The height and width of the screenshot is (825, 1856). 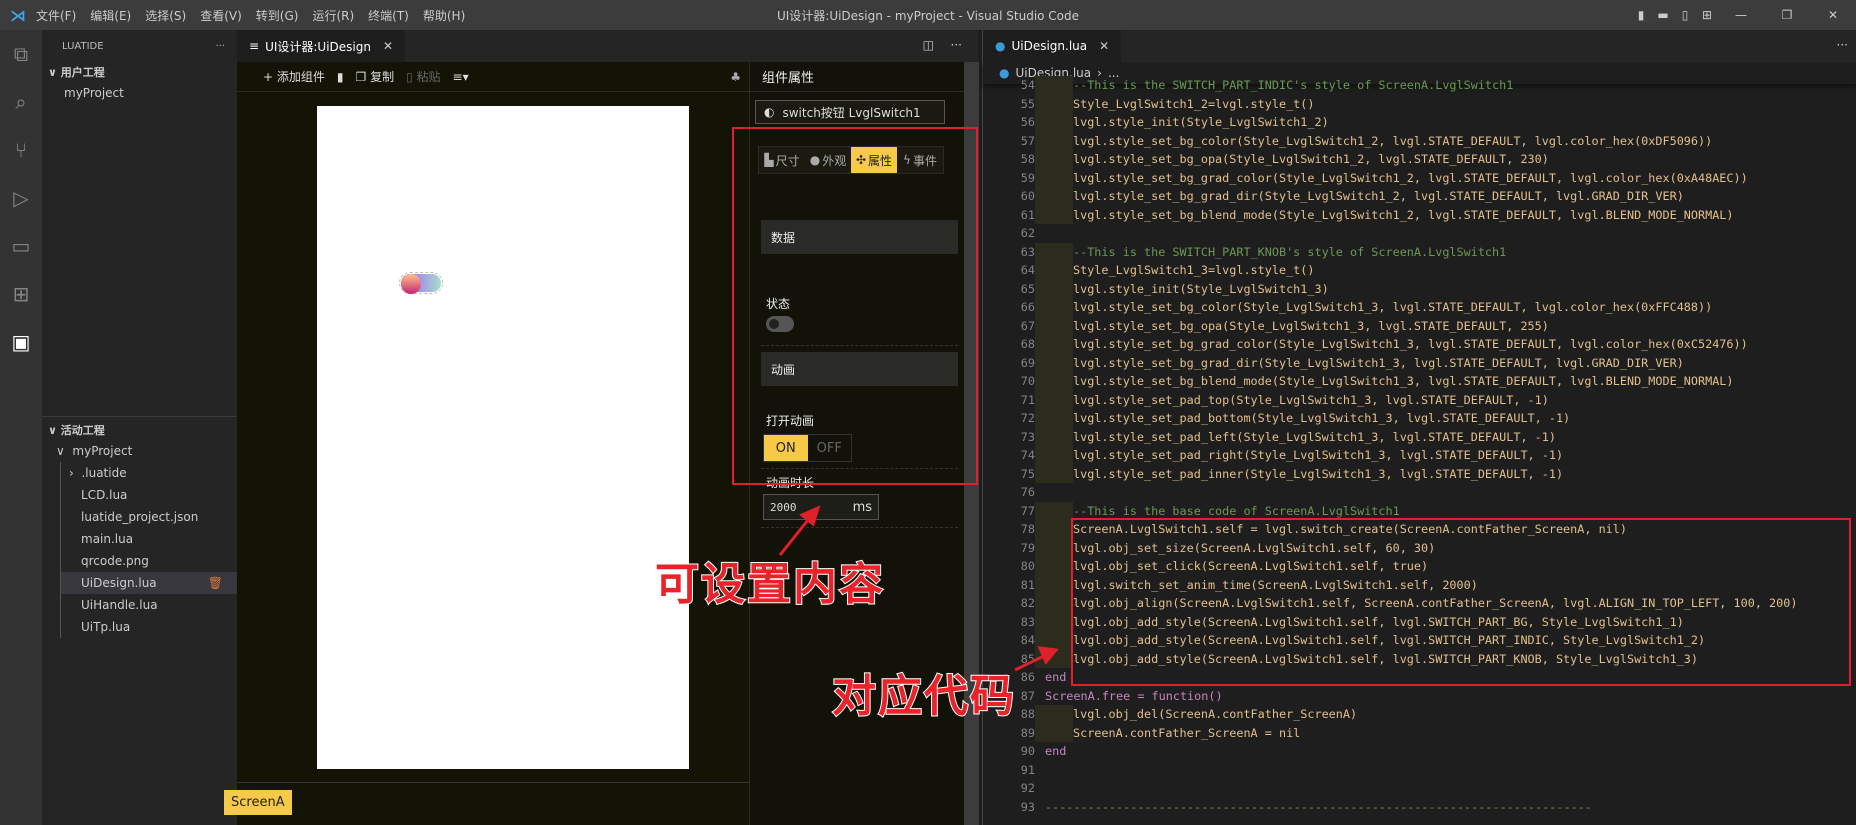 I want to click on line-number: 68, so click(x=1027, y=344).